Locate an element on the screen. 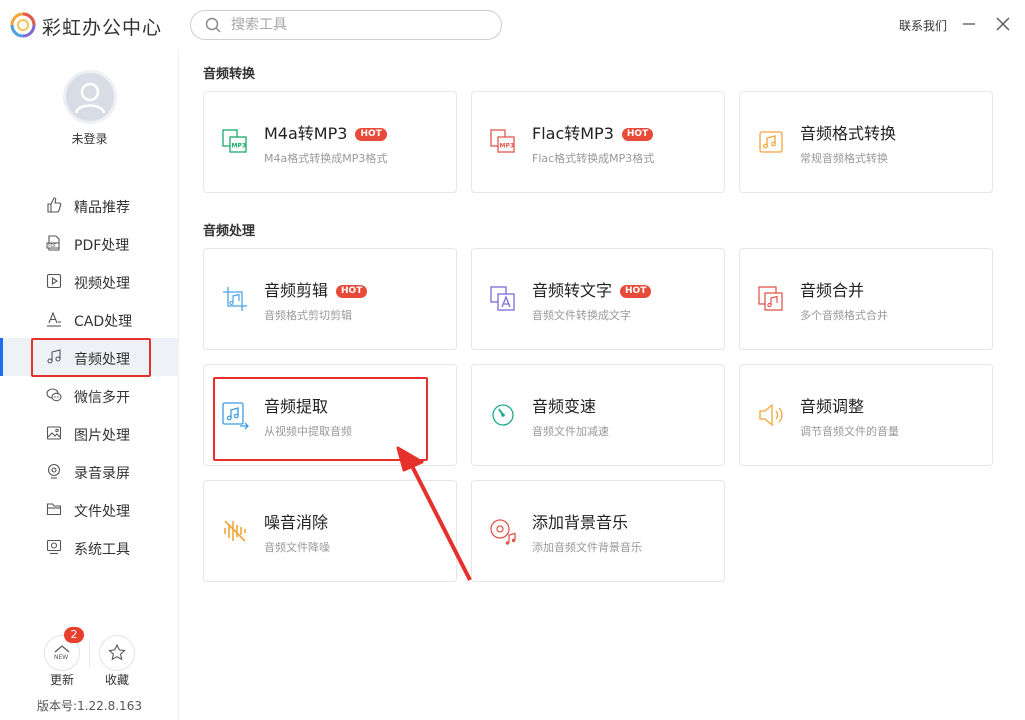  sidebar-item-label: 精品推荐 is located at coordinates (102, 208).